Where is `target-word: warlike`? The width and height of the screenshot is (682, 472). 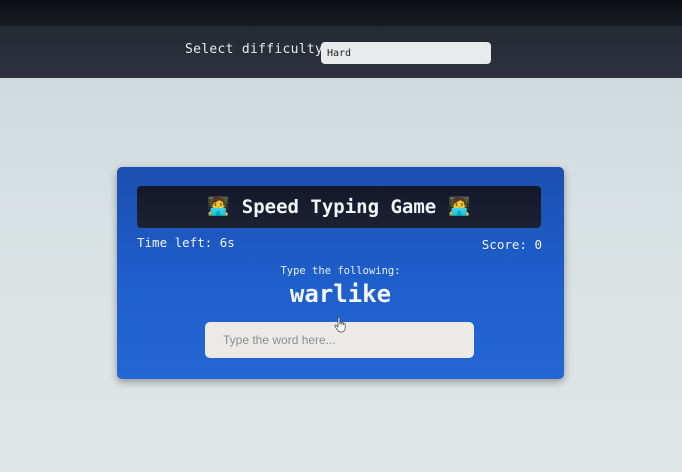 target-word: warlike is located at coordinates (340, 294).